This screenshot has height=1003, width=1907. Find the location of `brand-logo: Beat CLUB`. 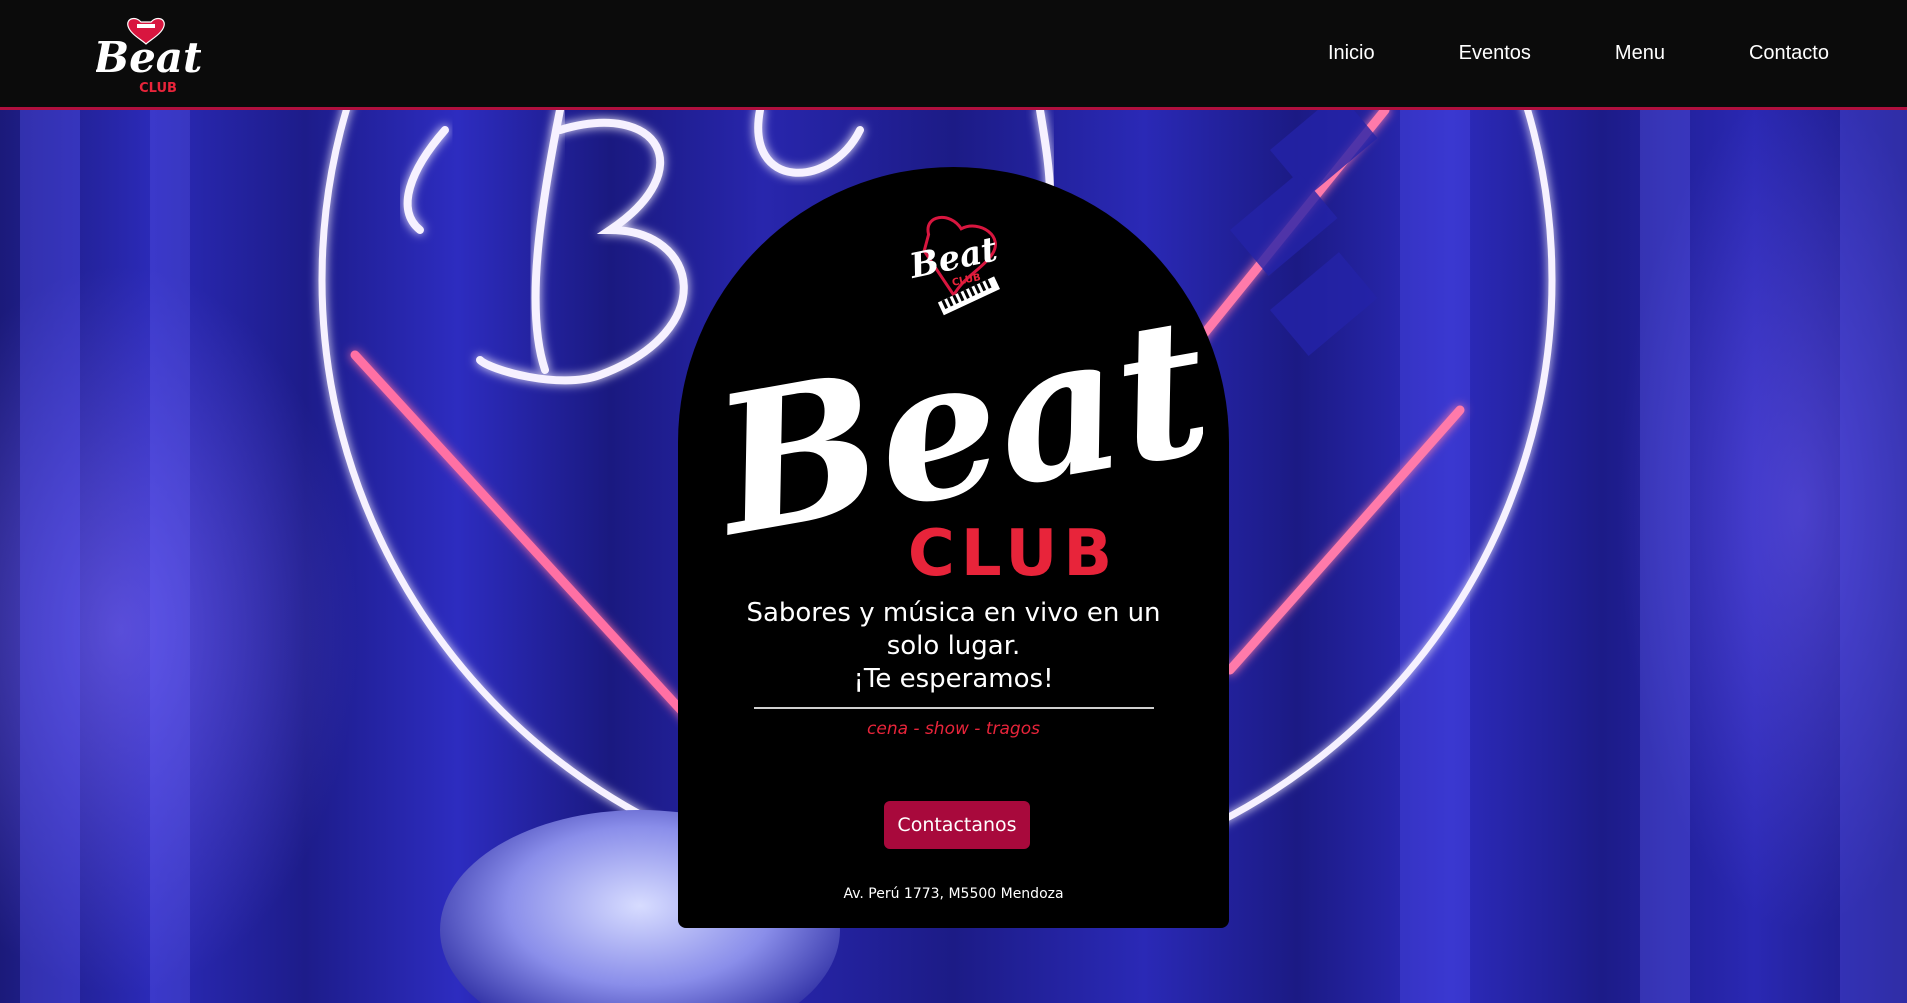

brand-logo: Beat CLUB is located at coordinates (147, 55).